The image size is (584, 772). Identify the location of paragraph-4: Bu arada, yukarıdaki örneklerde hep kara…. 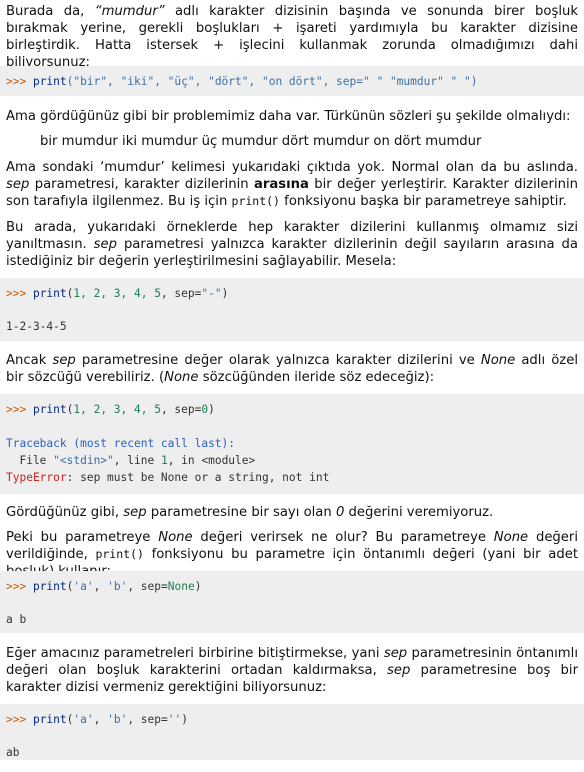
(292, 244).